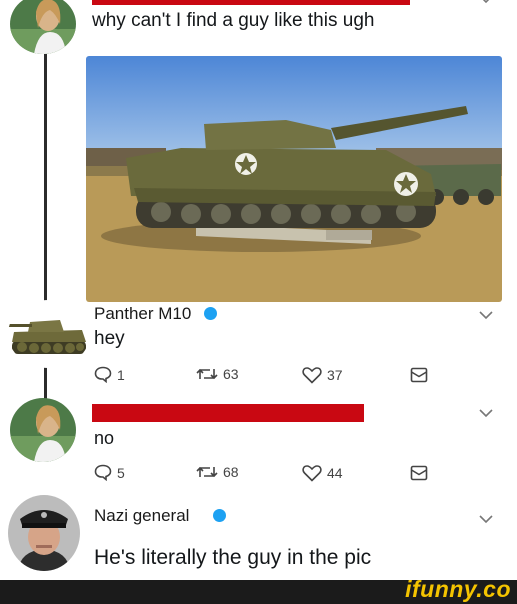 This screenshot has width=517, height=604. I want to click on tweet-text: why can't I find a guy like this ugh, so click(233, 20).